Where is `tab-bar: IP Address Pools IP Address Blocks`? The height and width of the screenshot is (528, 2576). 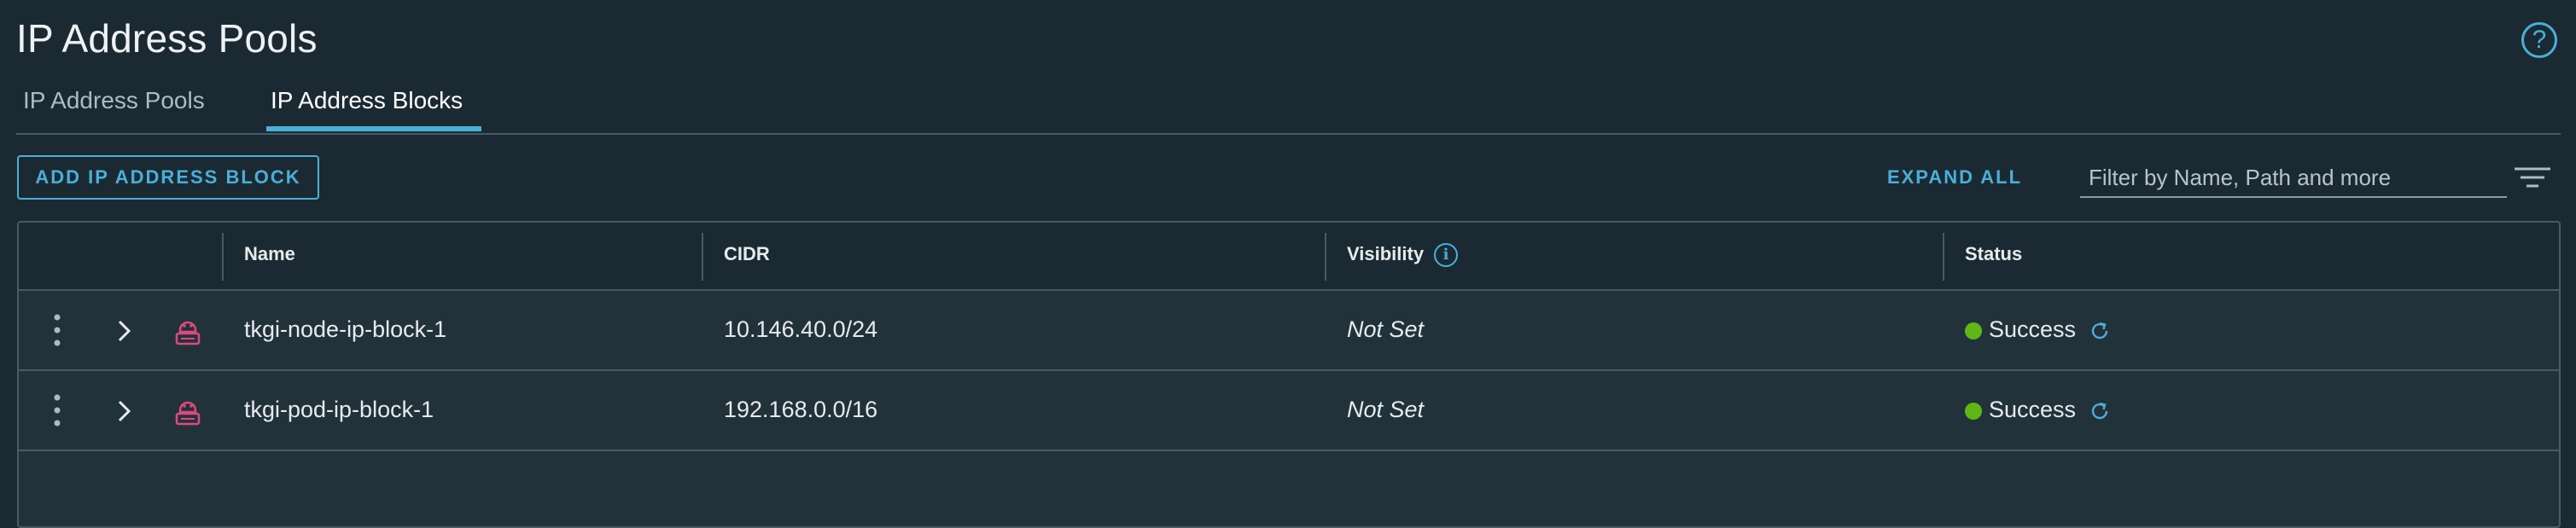
tab-bar: IP Address Pools IP Address Blocks is located at coordinates (1280, 108).